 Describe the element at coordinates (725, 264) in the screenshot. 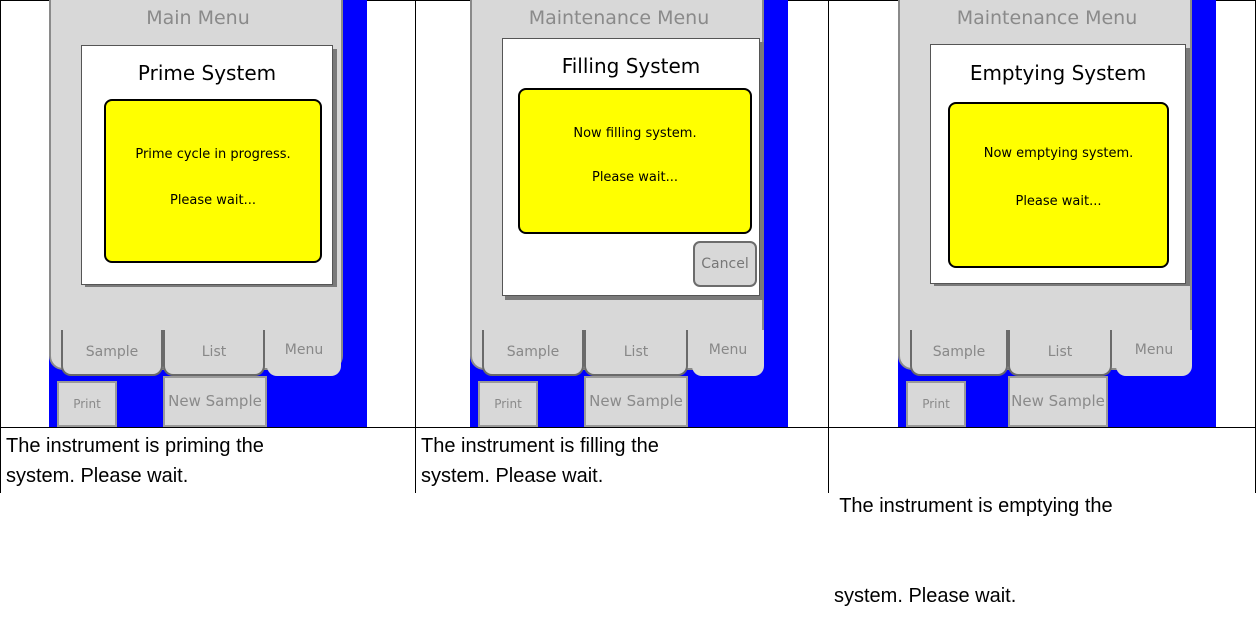

I see `cancel-button: Cancel` at that location.